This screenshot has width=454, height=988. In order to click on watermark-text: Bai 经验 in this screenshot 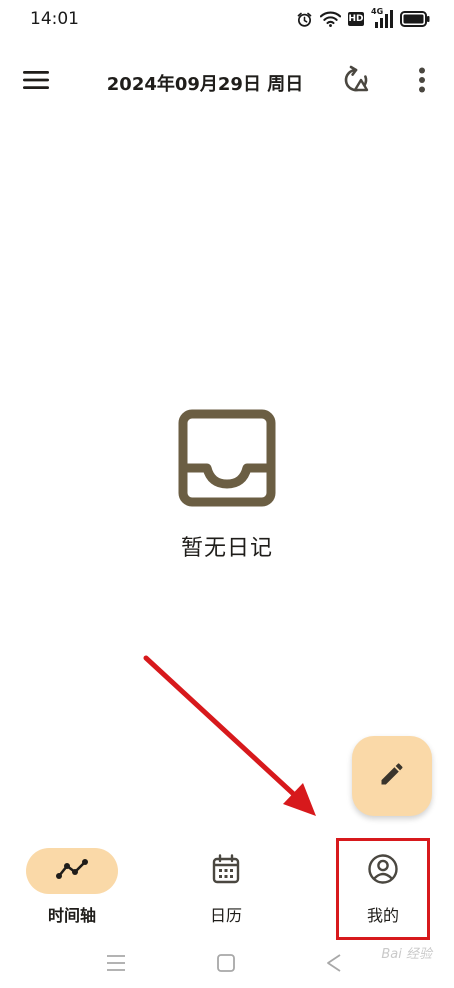, I will do `click(406, 954)`.